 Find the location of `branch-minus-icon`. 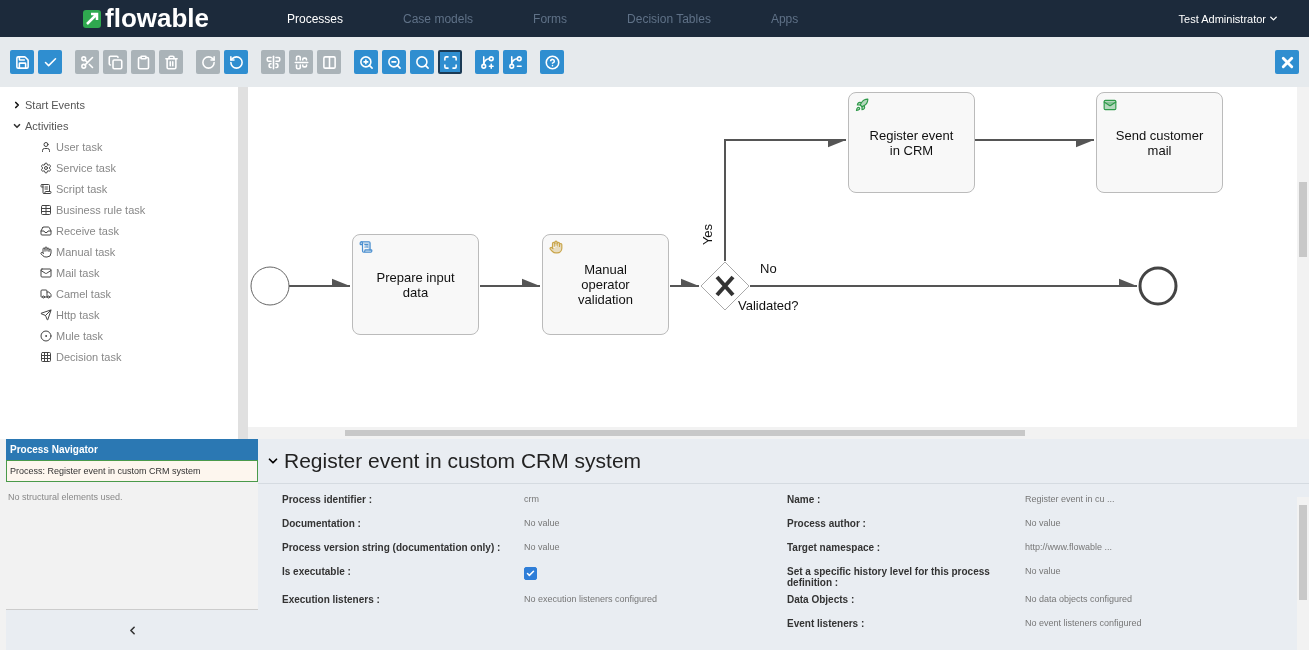

branch-minus-icon is located at coordinates (515, 62).